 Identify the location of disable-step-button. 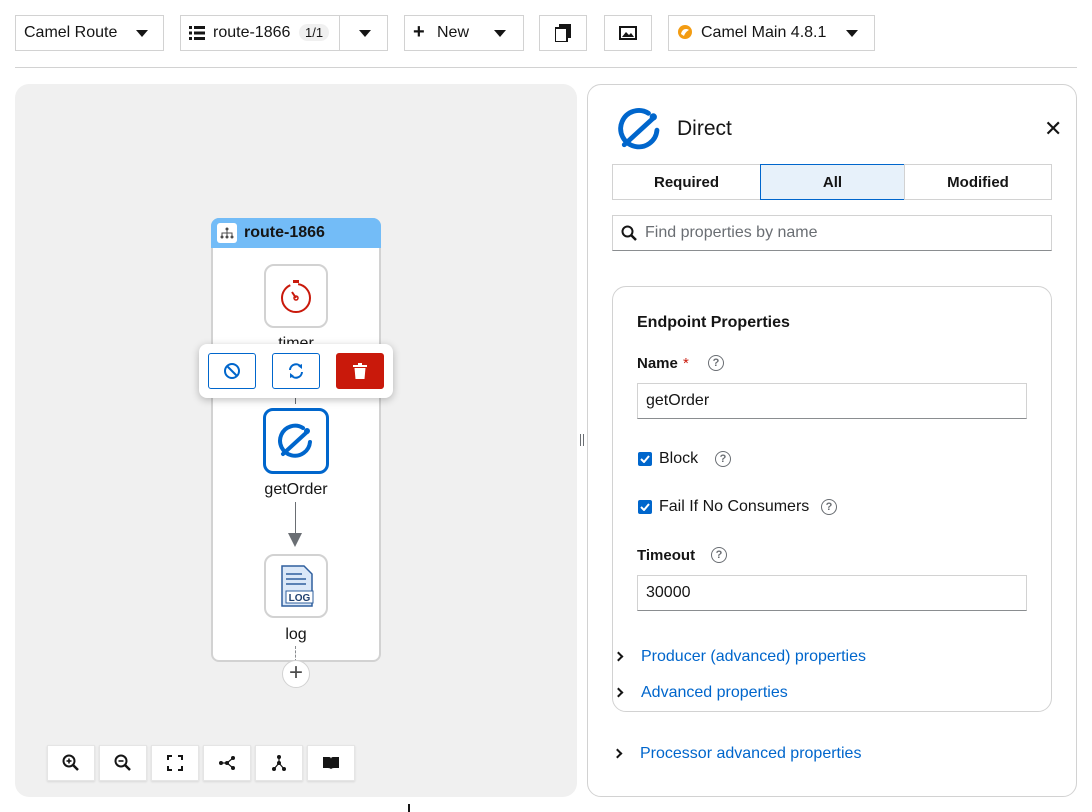
(232, 371).